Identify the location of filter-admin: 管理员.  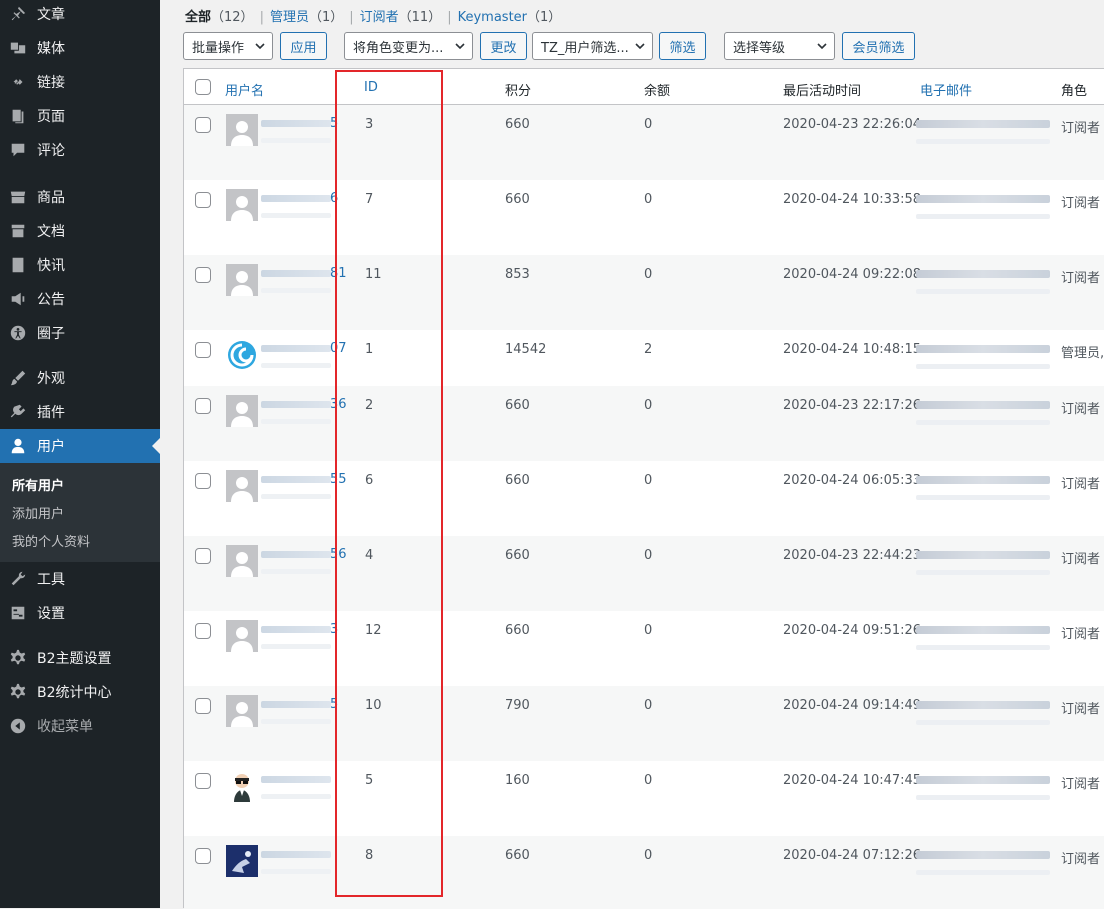
(289, 17).